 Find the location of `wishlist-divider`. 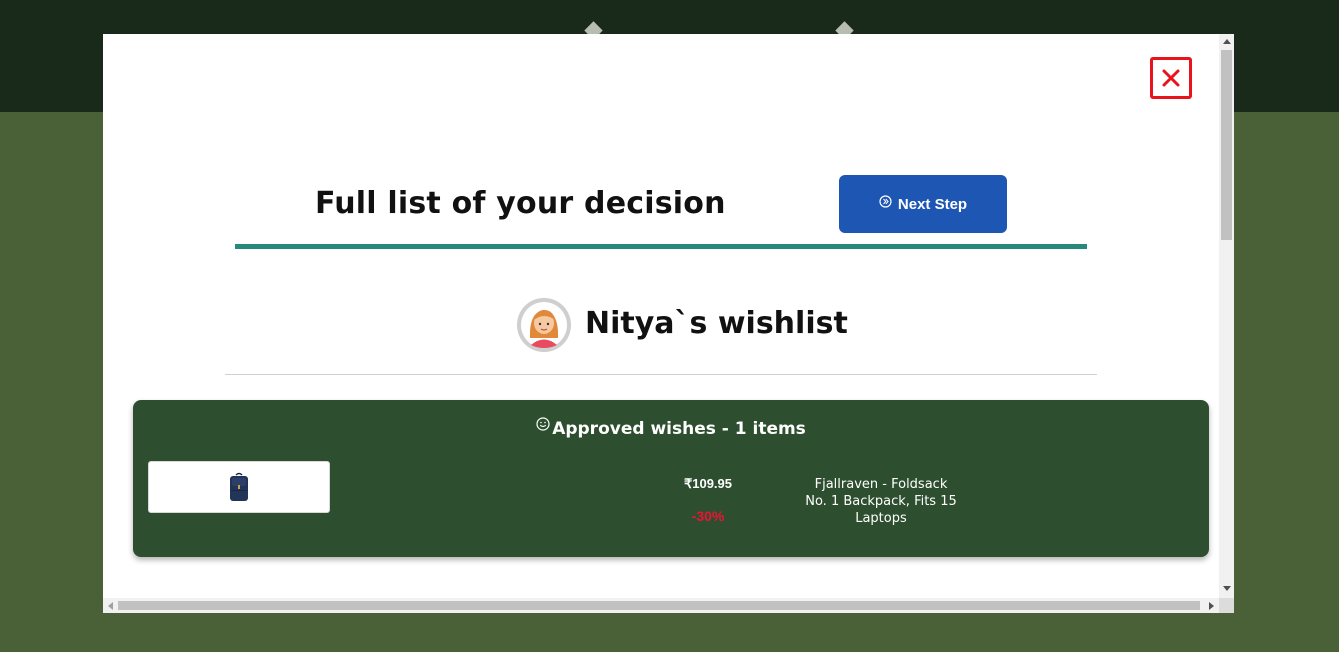

wishlist-divider is located at coordinates (661, 374).